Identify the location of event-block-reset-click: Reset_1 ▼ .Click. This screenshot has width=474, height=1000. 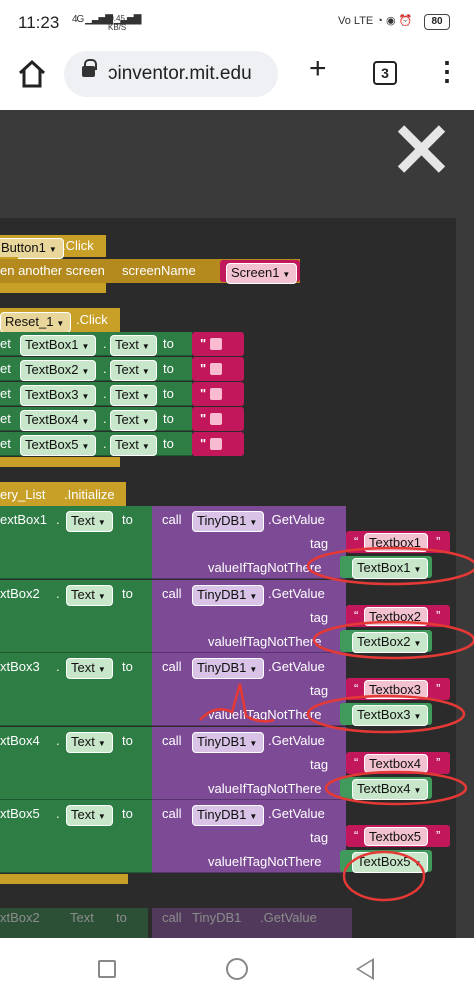
(60, 320).